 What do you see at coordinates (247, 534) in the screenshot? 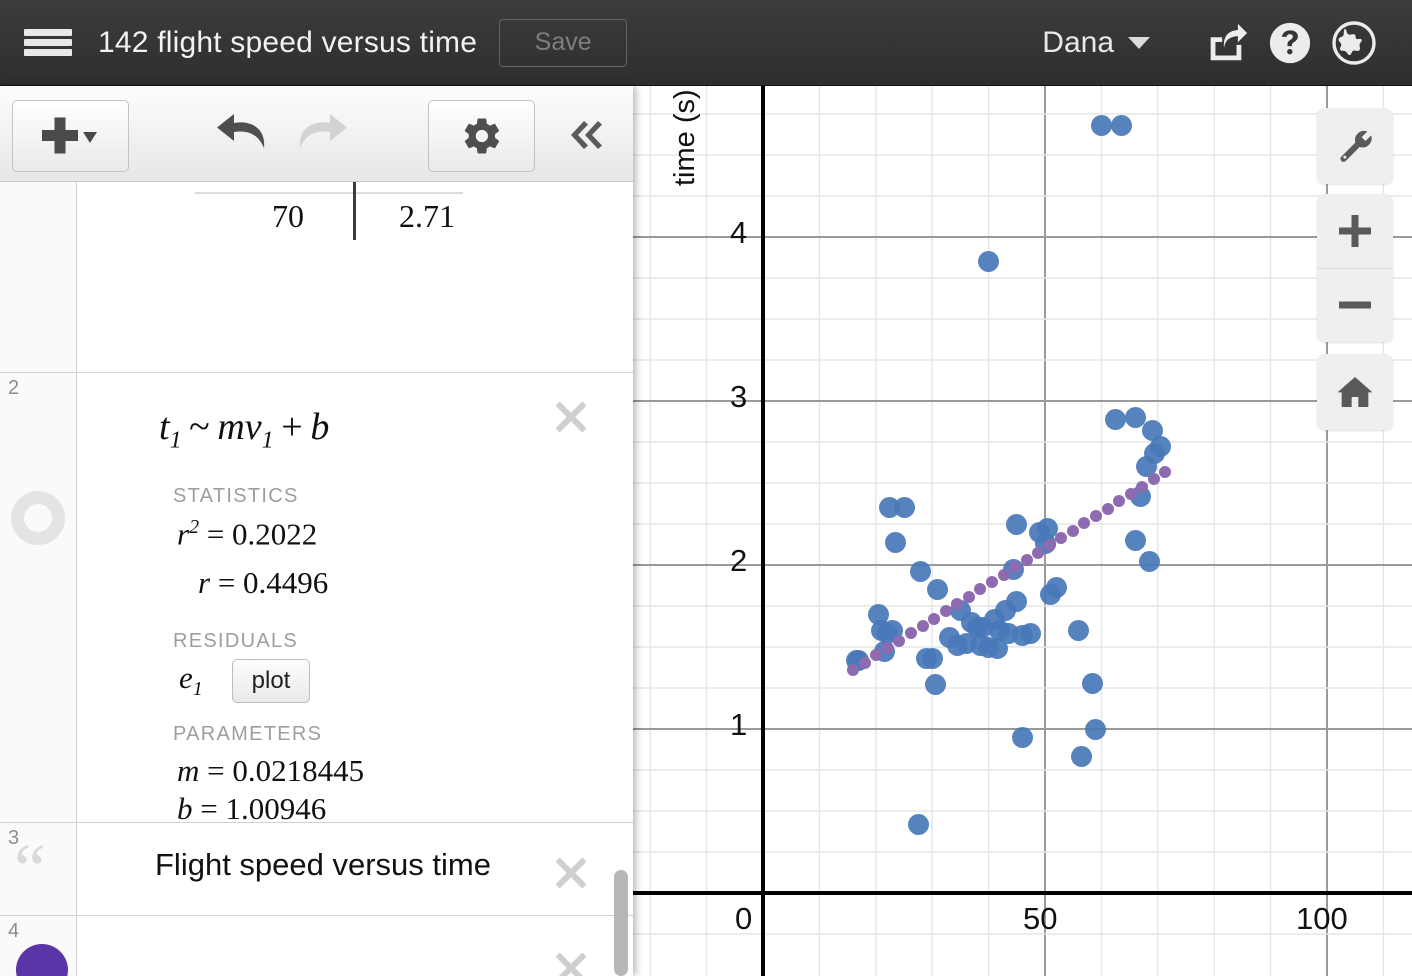
I see `r-squared-stat: r2 = 0.2022` at bounding box center [247, 534].